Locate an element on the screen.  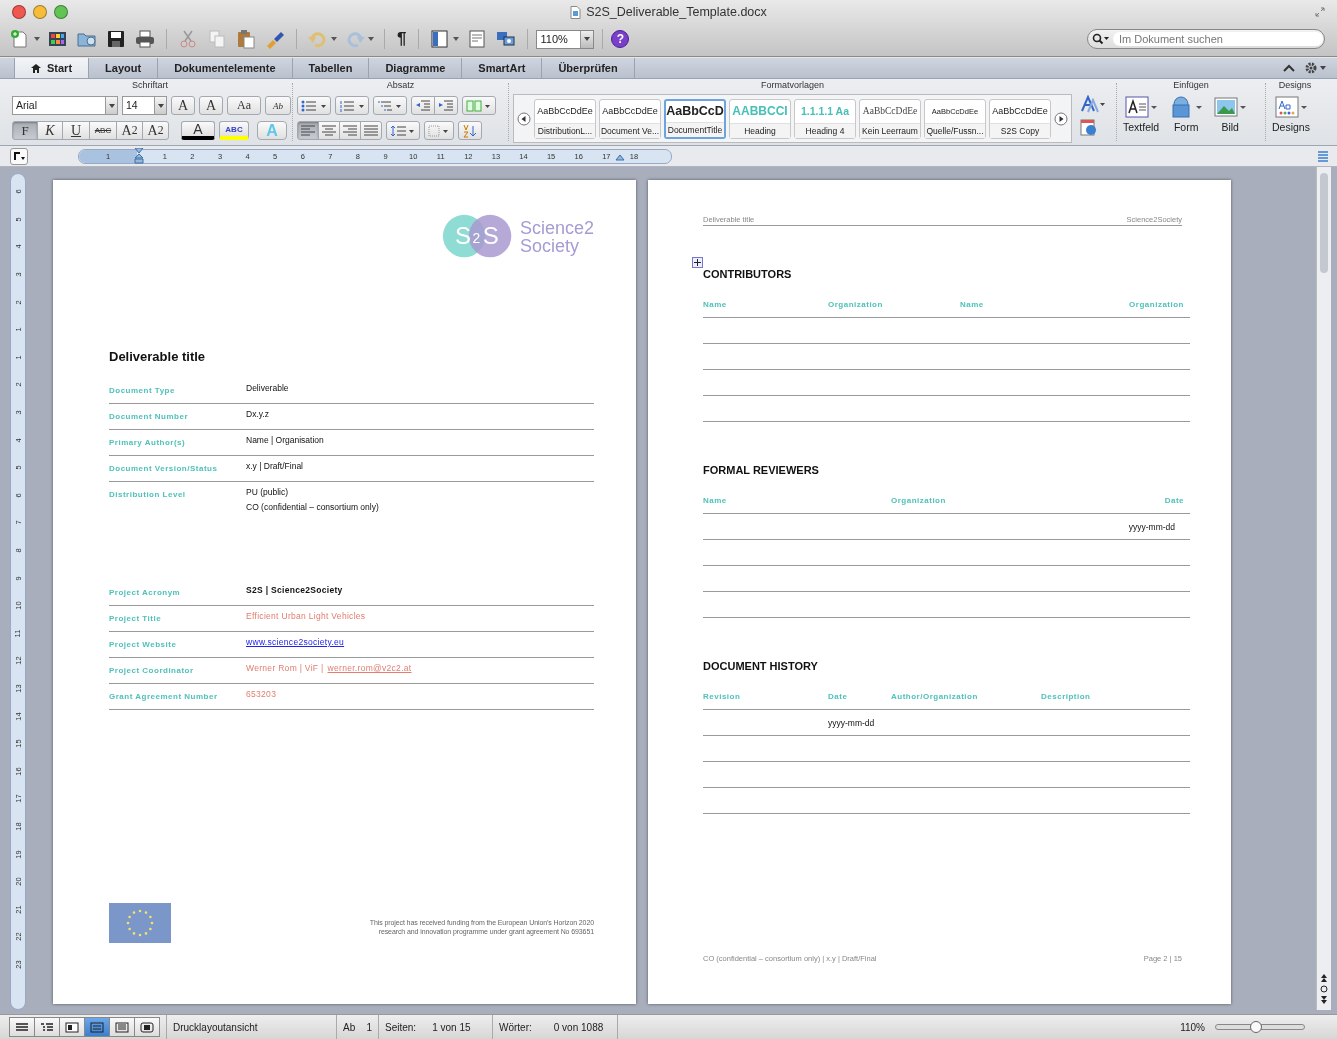
ribbon-tab: Layout is located at coordinates (124, 68).